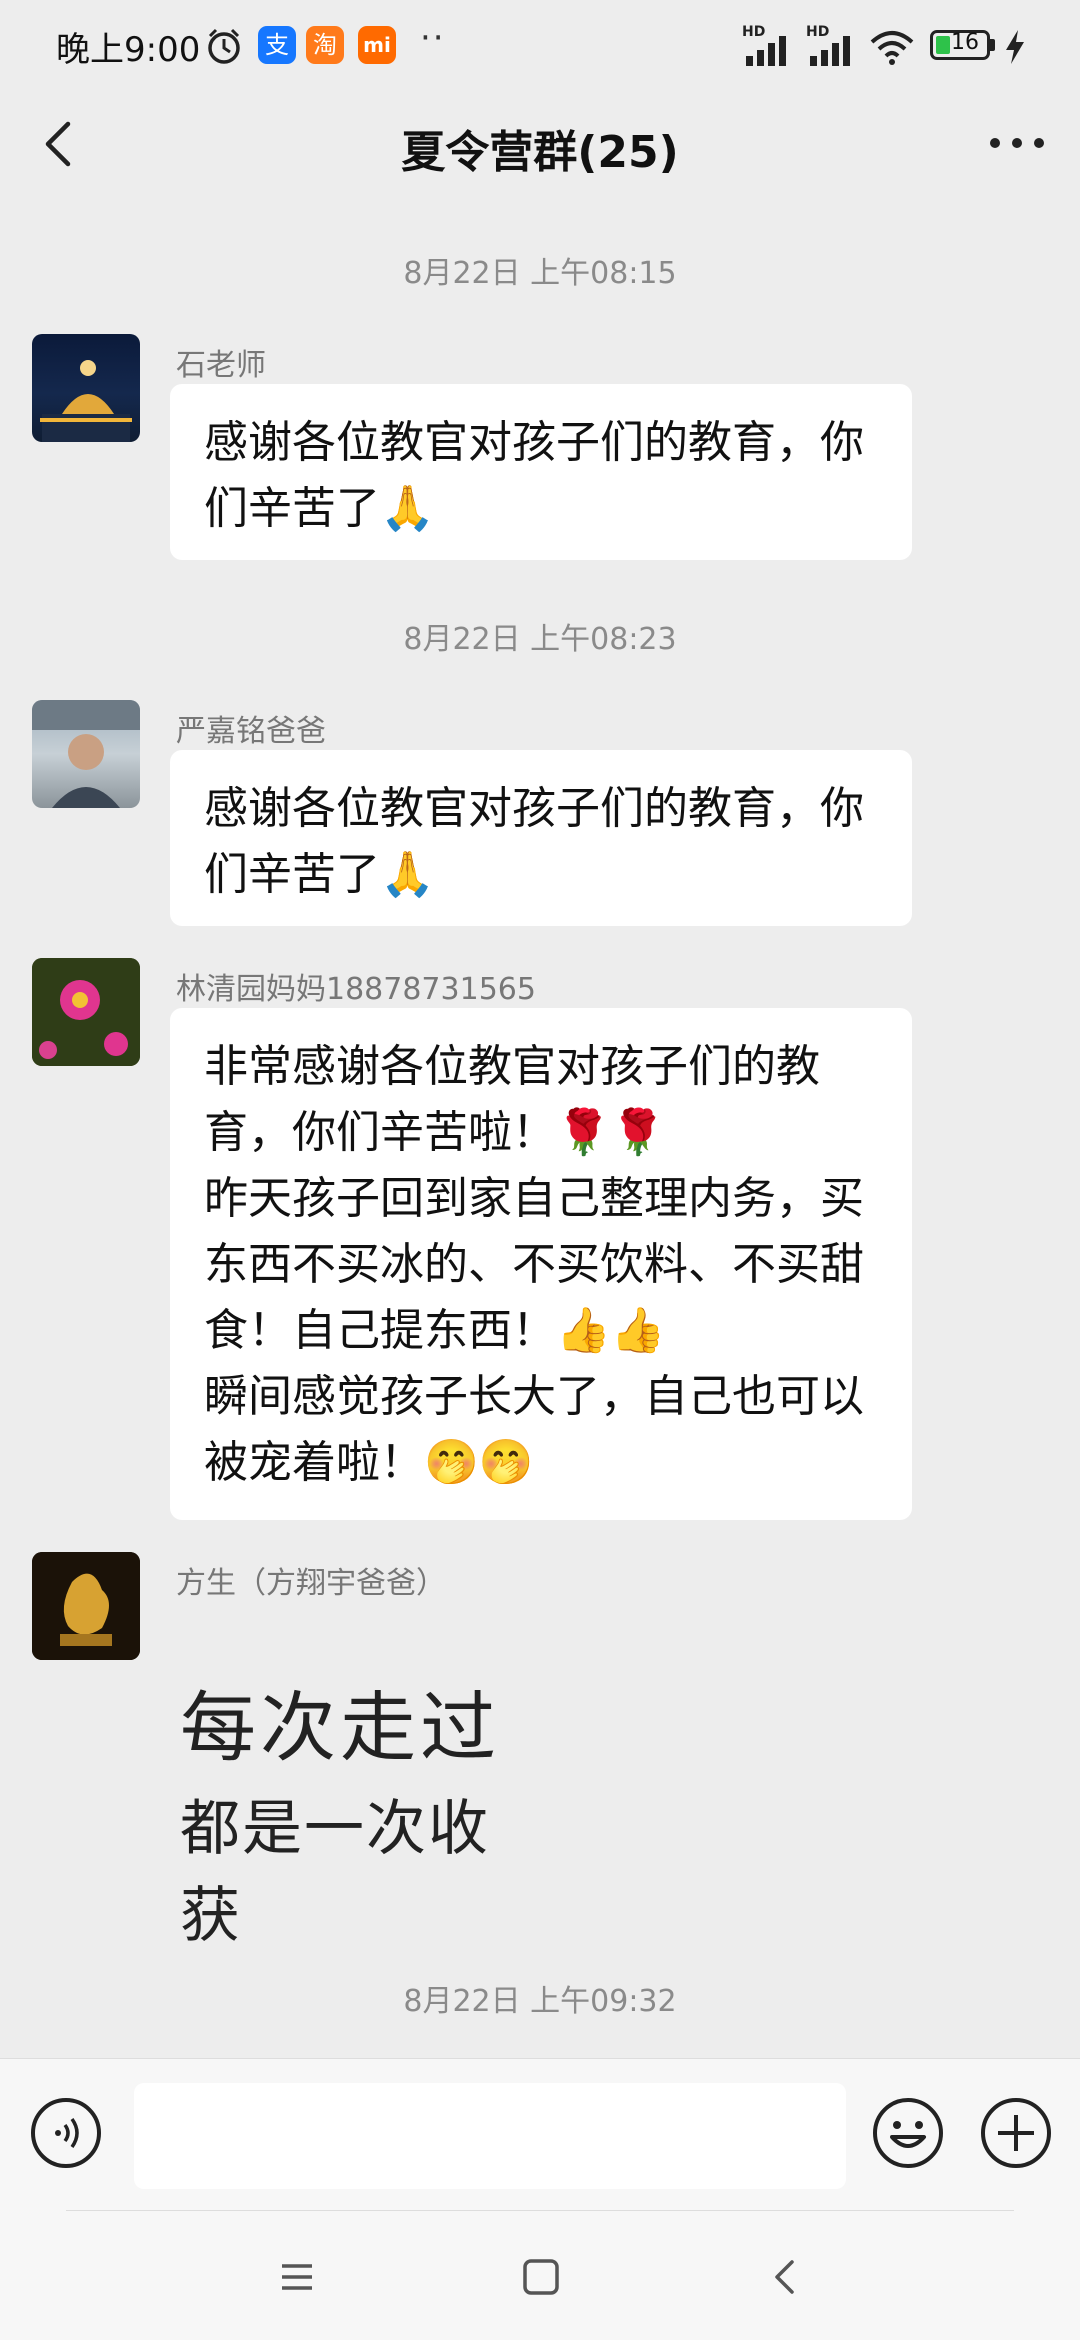 This screenshot has height=2340, width=1080. I want to click on home-icon, so click(541, 2277).